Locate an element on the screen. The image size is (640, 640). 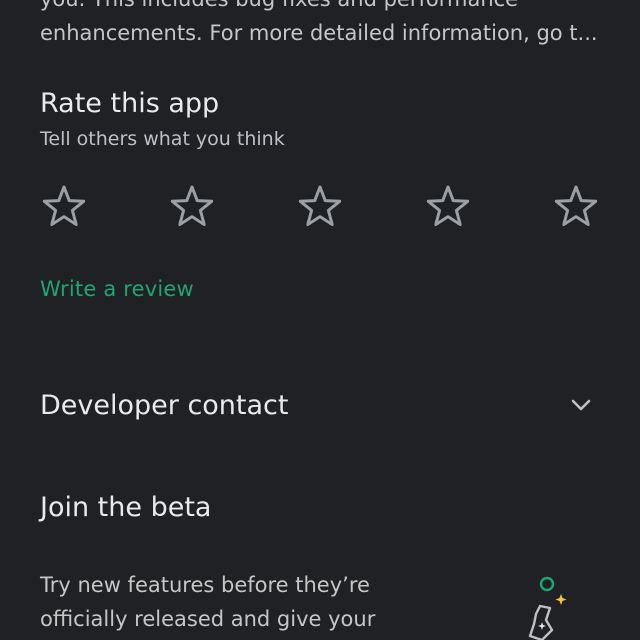
write-review-link: Write a review is located at coordinates (117, 289).